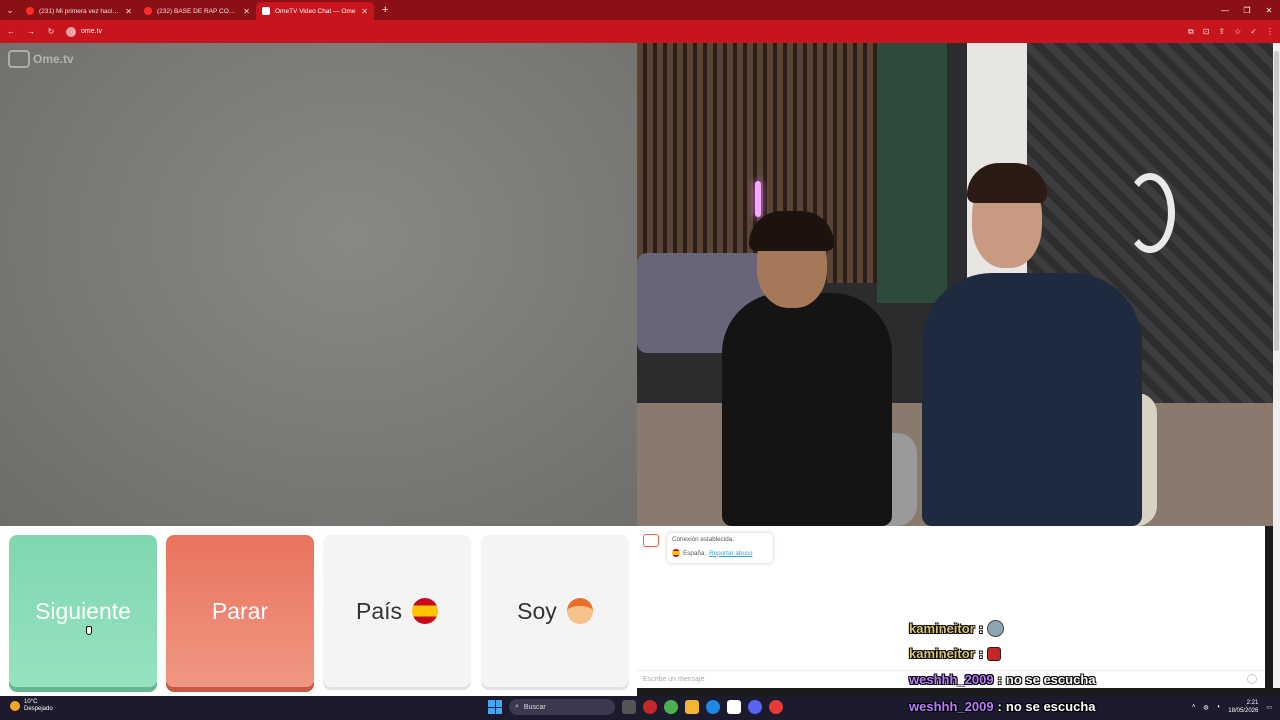  What do you see at coordinates (734, 707) in the screenshot?
I see `store-icon` at bounding box center [734, 707].